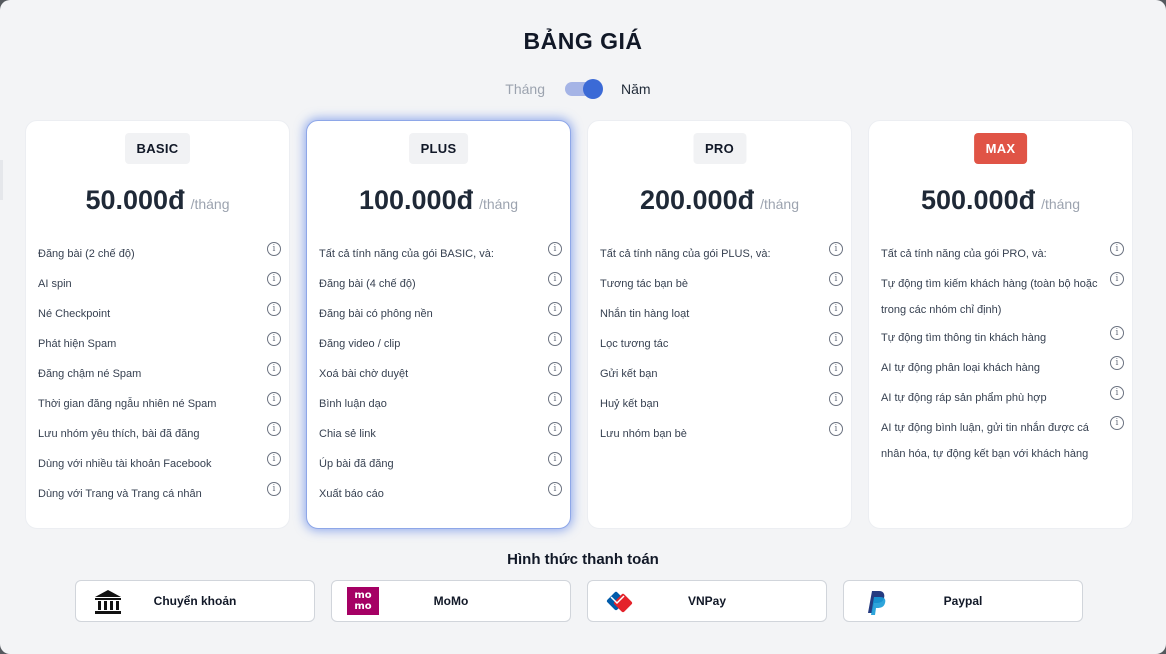 This screenshot has height=654, width=1166. What do you see at coordinates (125, 464) in the screenshot?
I see `feature-text: Dùng với nhiều tài khoản Facebook` at bounding box center [125, 464].